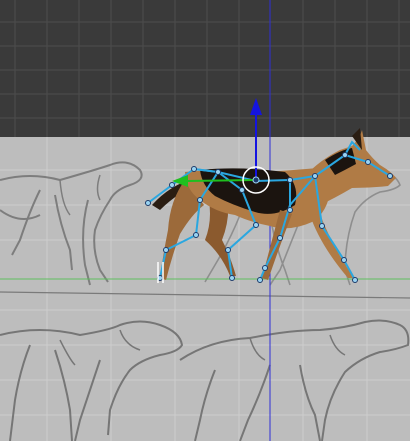  What do you see at coordinates (166, 250) in the screenshot?
I see `hind-left-ankle-joint` at bounding box center [166, 250].